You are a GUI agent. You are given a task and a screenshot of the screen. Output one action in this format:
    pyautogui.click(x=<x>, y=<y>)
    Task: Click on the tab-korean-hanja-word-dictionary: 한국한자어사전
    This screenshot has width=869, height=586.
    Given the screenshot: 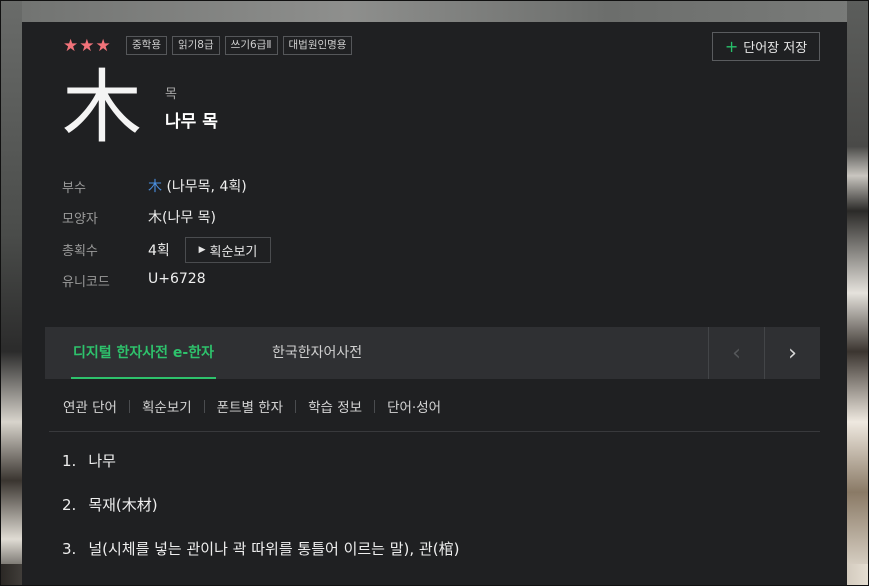 What is the action you would take?
    pyautogui.click(x=317, y=353)
    